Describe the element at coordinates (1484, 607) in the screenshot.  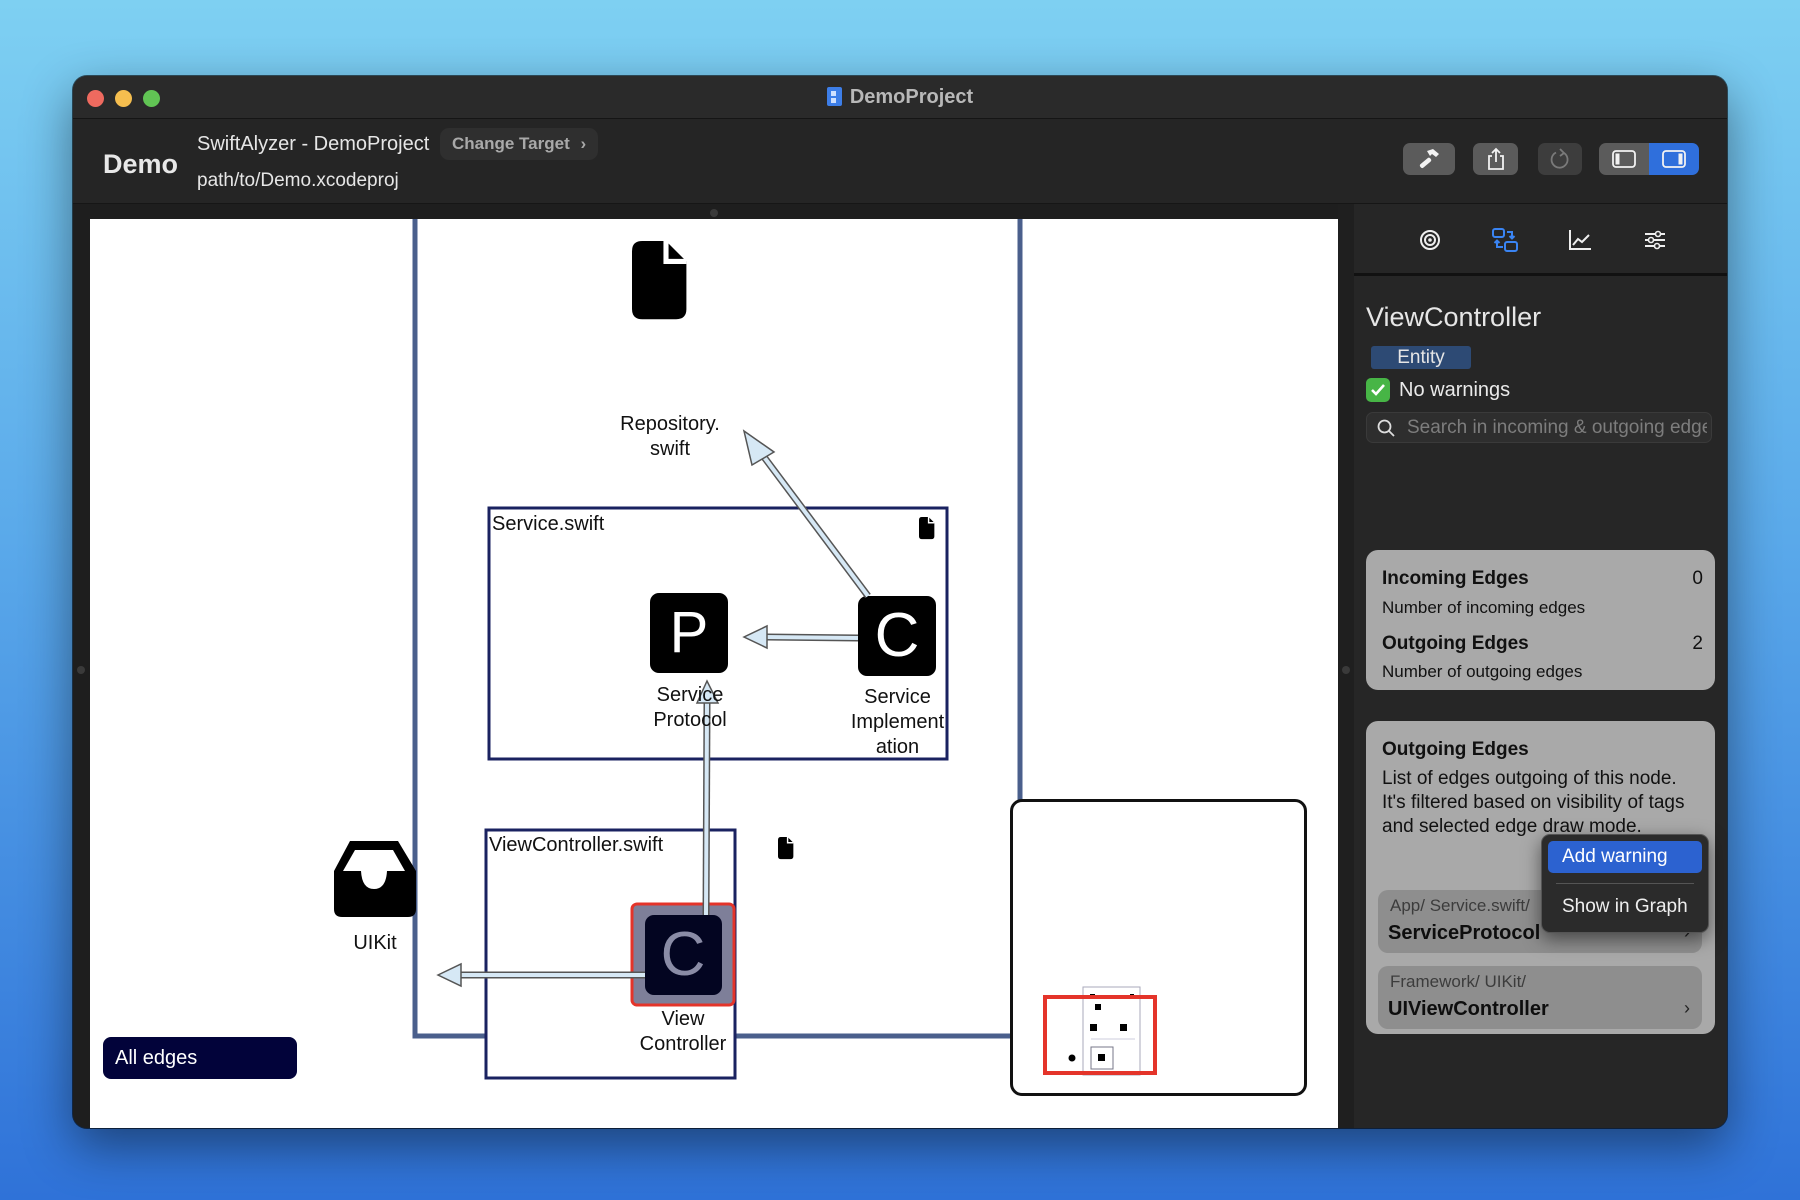
I see `incoming-edges-description: Number of incoming edges` at that location.